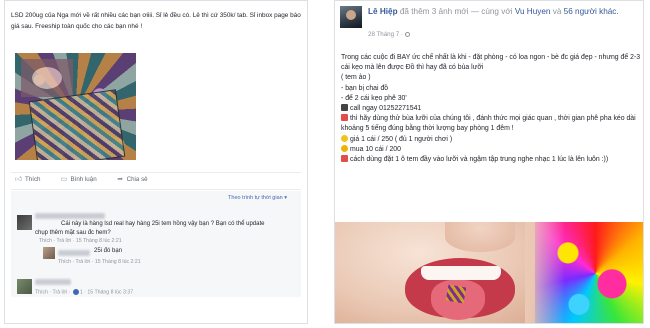 The image size is (650, 328). Describe the element at coordinates (545, 272) in the screenshot. I see `photo-fade` at that location.